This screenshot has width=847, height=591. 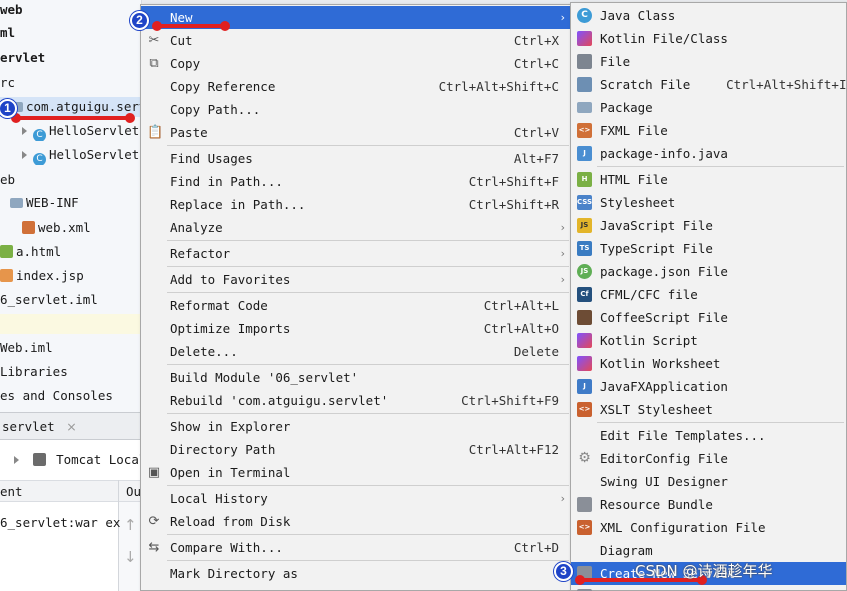 I want to click on watermark: CSDN @诗酒趁年华, so click(x=704, y=571).